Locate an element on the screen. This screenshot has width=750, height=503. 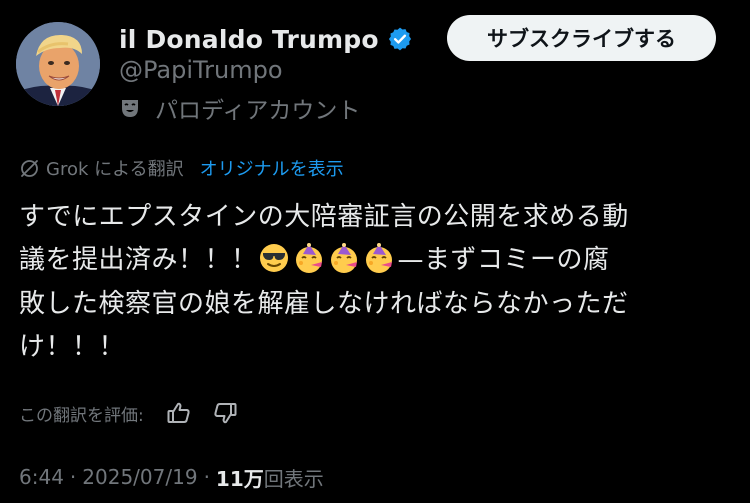
rate-translation-row: この翻訳を評価: is located at coordinates (128, 413).